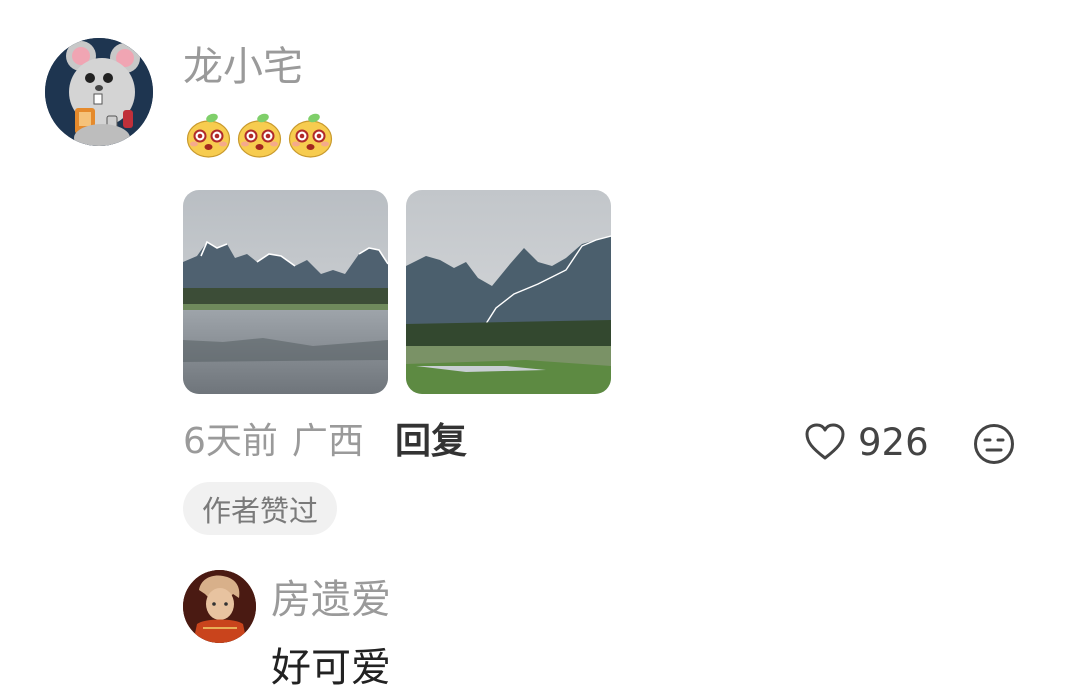  I want to click on reply-avatar, so click(219, 606).